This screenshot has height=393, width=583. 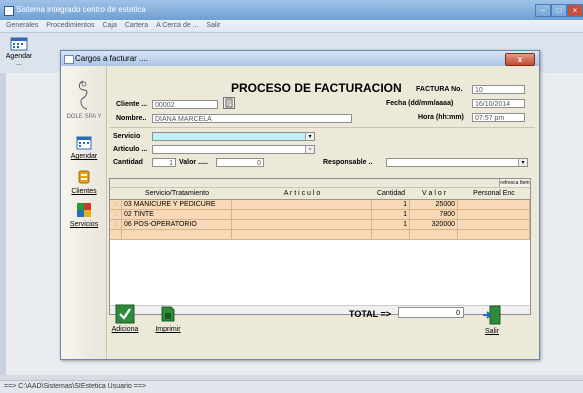 I want to click on hora-label: Hora (hh:mm), so click(x=441, y=117).